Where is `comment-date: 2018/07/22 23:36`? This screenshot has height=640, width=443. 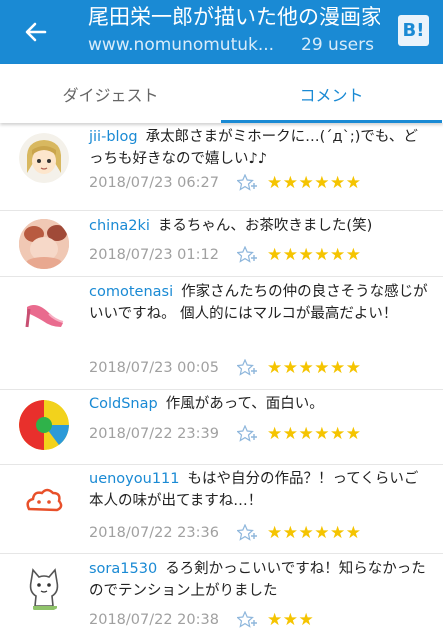
comment-date: 2018/07/22 23:36 is located at coordinates (163, 533).